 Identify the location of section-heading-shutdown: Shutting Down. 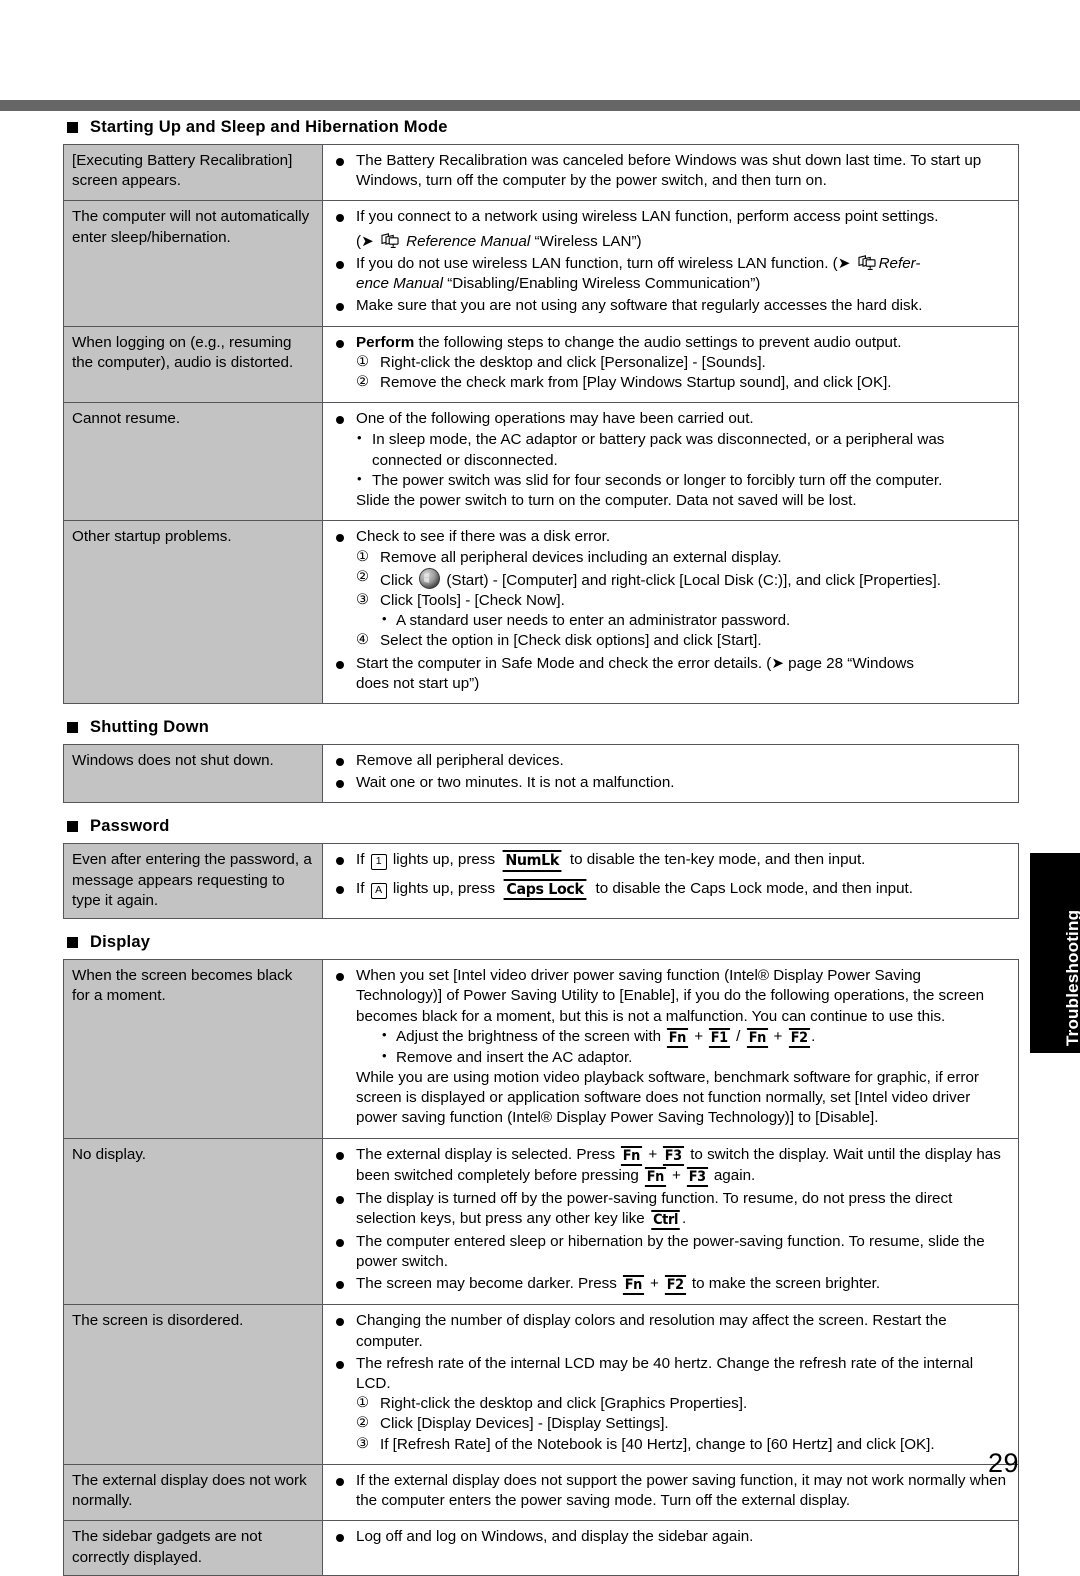
(543, 727).